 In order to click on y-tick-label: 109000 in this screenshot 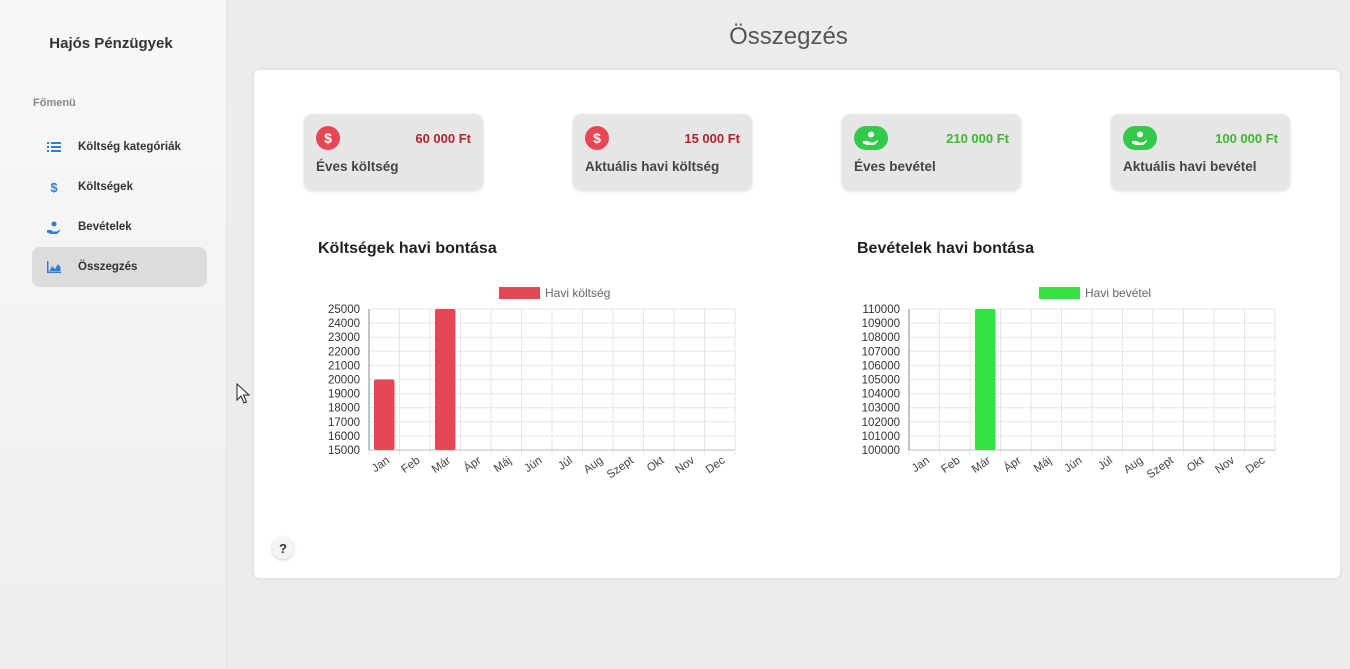, I will do `click(881, 324)`.